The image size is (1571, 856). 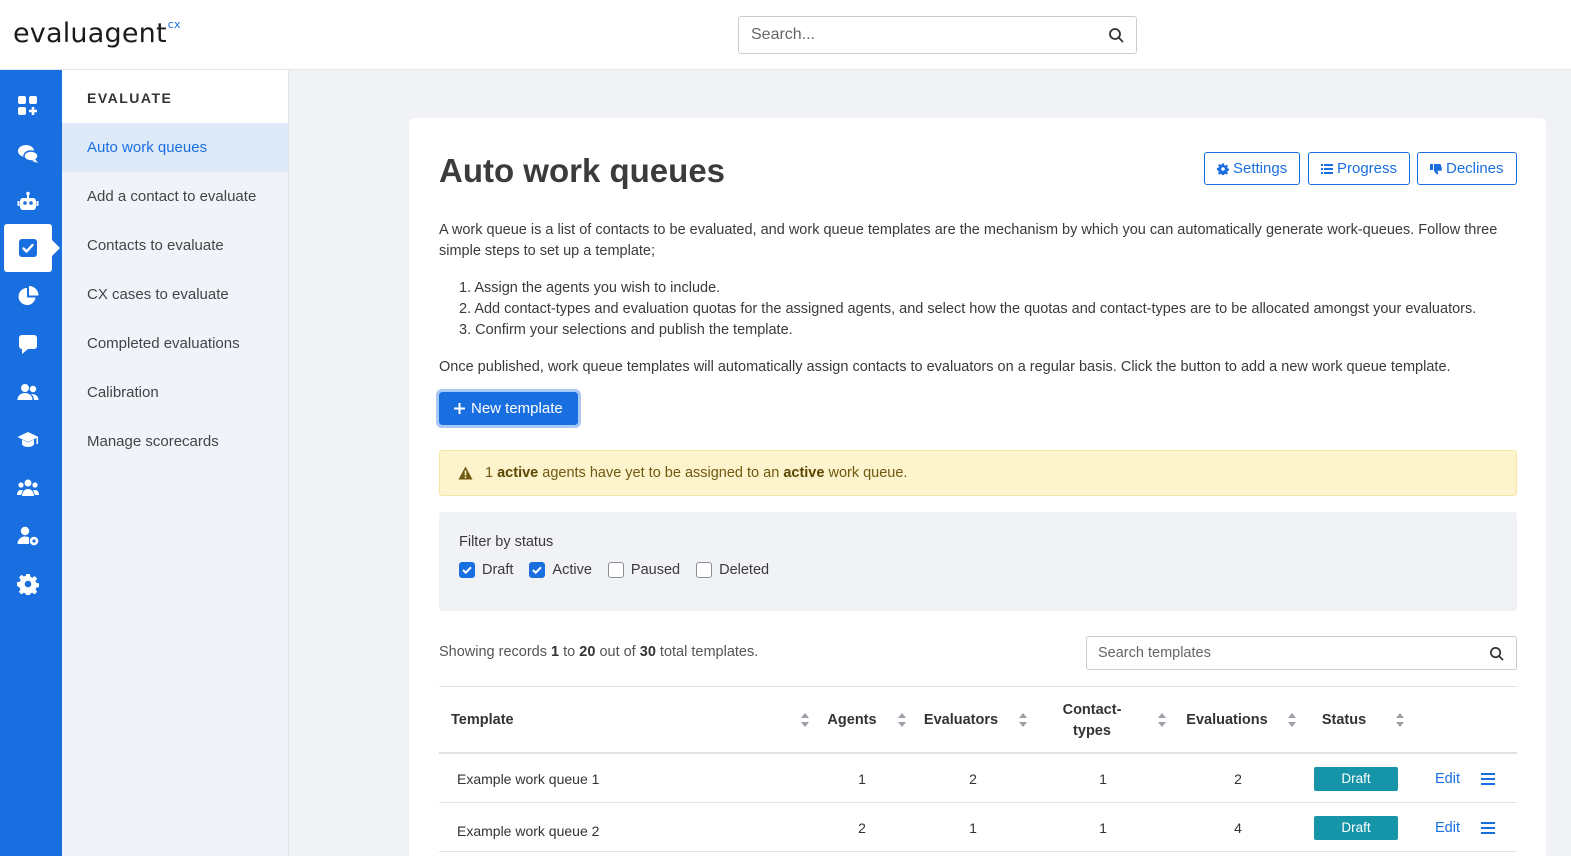 I want to click on pie-chart-icon, so click(x=28, y=295).